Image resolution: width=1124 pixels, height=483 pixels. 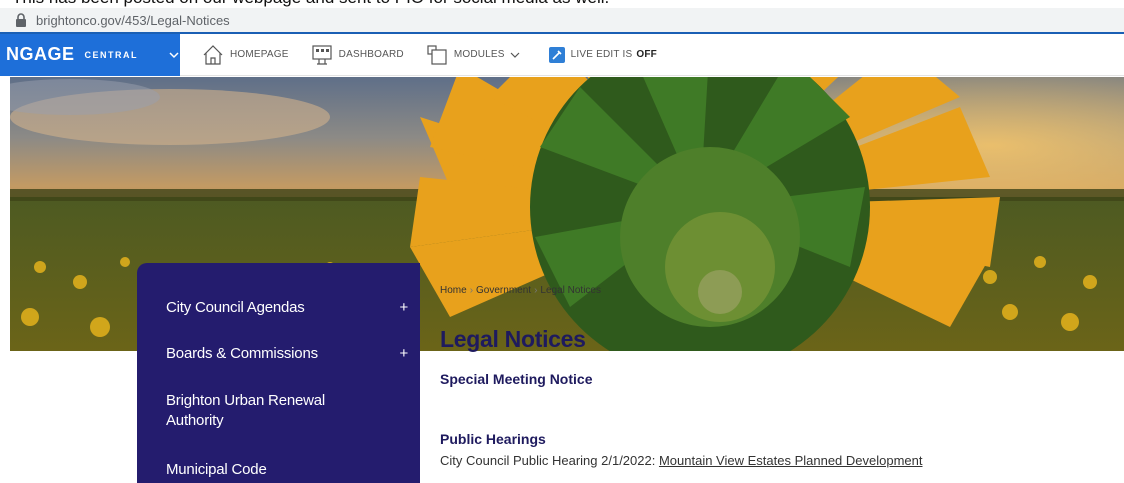 What do you see at coordinates (646, 54) in the screenshot?
I see `live-edit-state: OFF` at bounding box center [646, 54].